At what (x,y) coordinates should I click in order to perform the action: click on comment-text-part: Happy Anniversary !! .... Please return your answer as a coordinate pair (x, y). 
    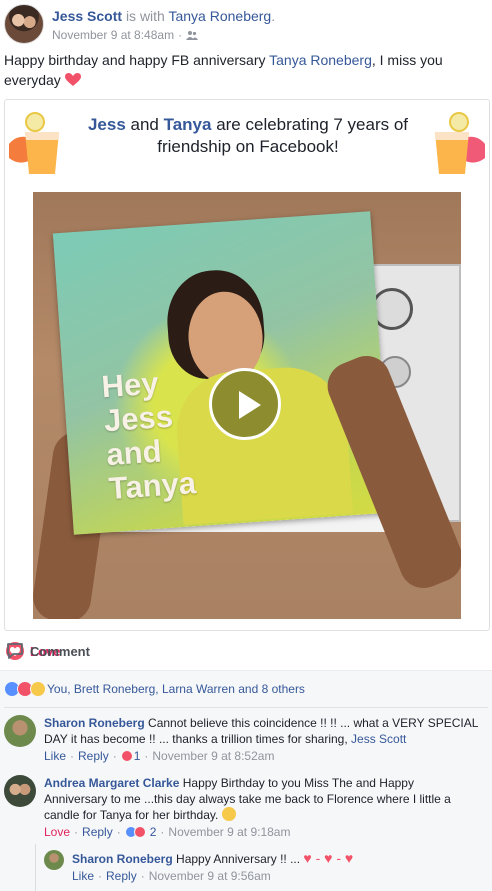
    Looking at the image, I should click on (238, 859).